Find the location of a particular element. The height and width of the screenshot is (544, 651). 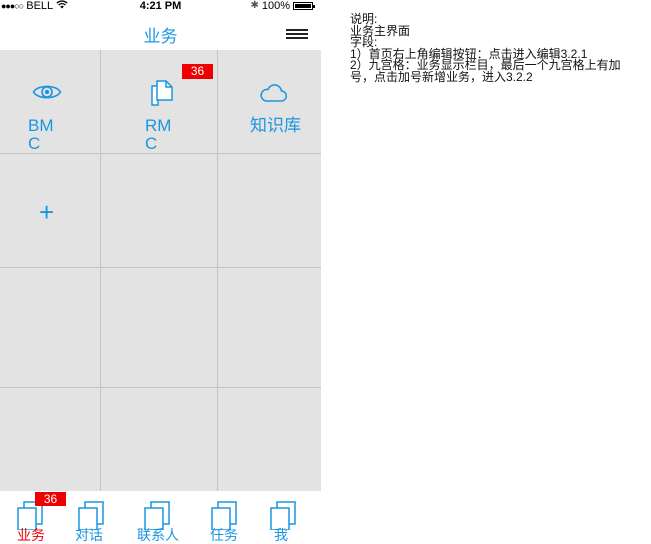

battery-percent: 100% is located at coordinates (275, 6).